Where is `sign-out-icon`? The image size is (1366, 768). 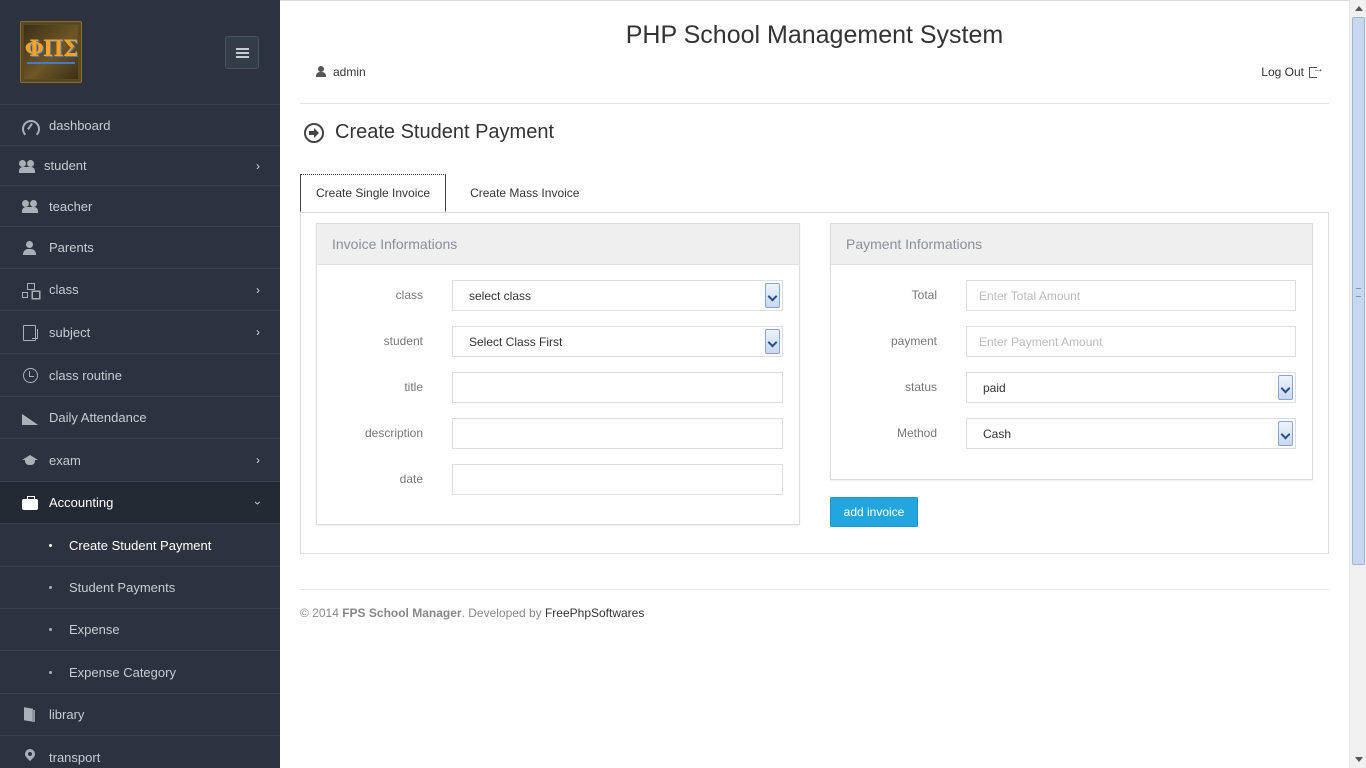
sign-out-icon is located at coordinates (1316, 70).